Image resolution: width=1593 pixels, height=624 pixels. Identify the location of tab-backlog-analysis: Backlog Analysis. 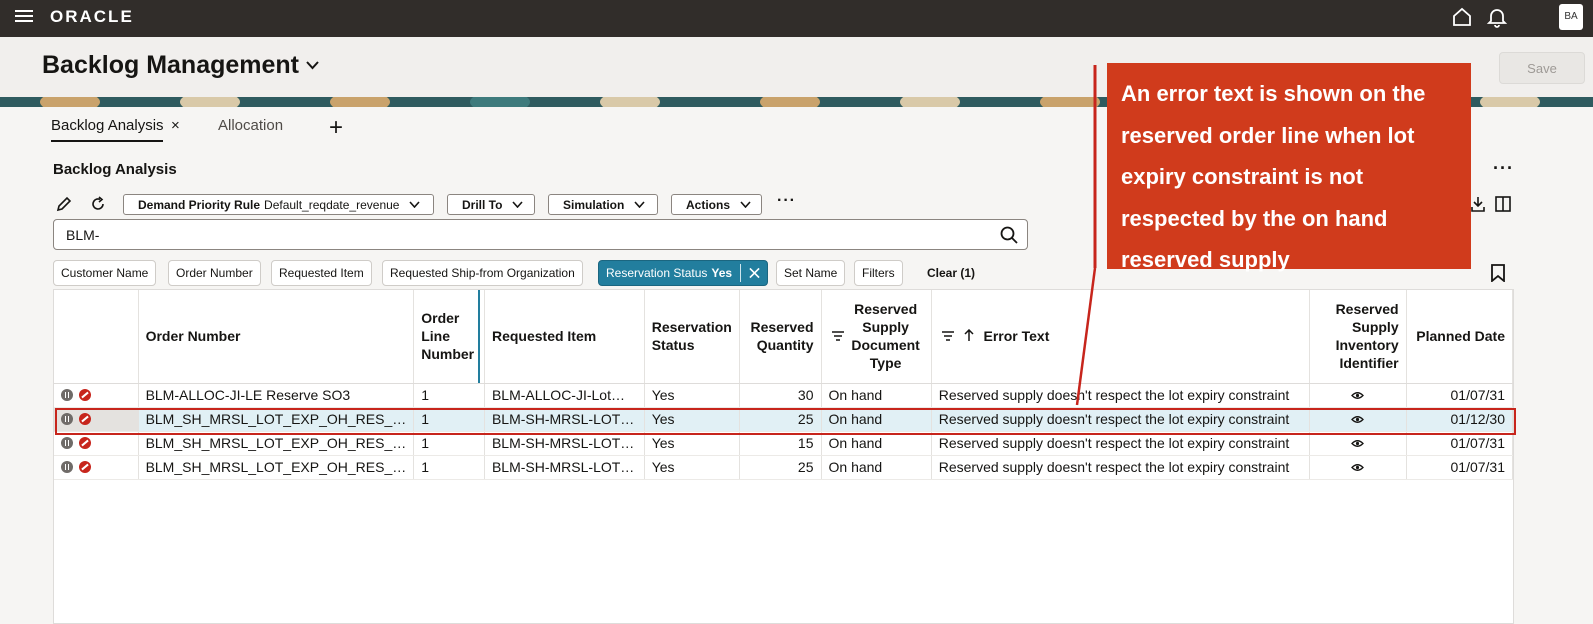
(107, 125).